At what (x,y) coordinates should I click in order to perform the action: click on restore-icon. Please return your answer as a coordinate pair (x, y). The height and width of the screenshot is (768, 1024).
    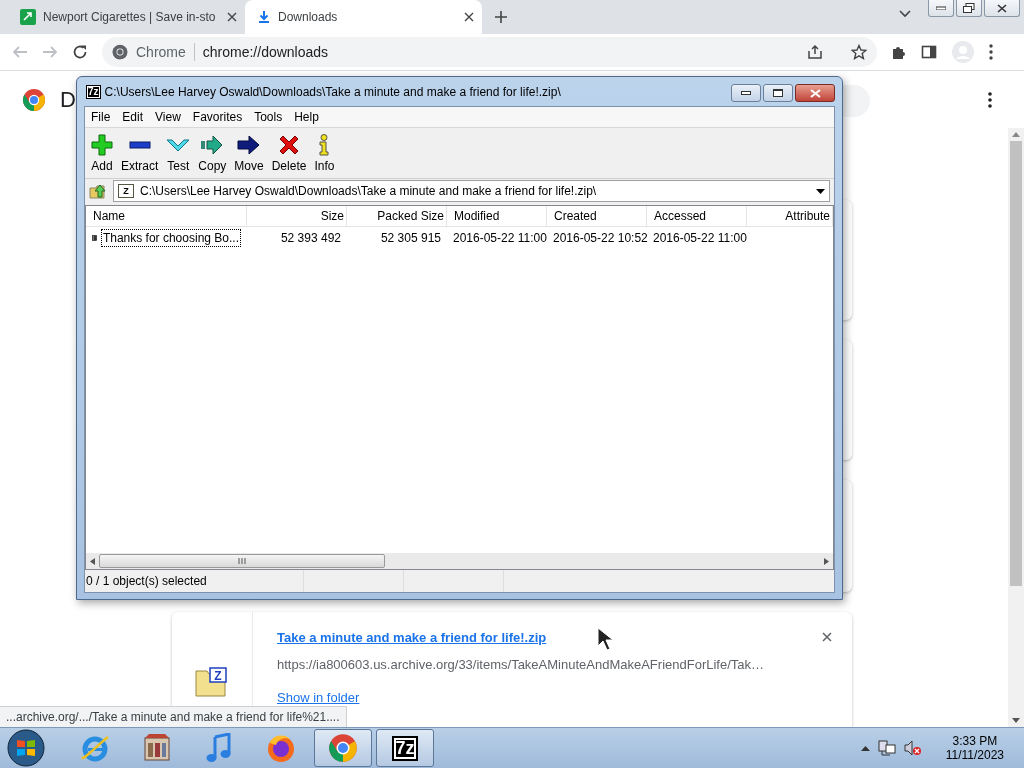
    Looking at the image, I should click on (969, 8).